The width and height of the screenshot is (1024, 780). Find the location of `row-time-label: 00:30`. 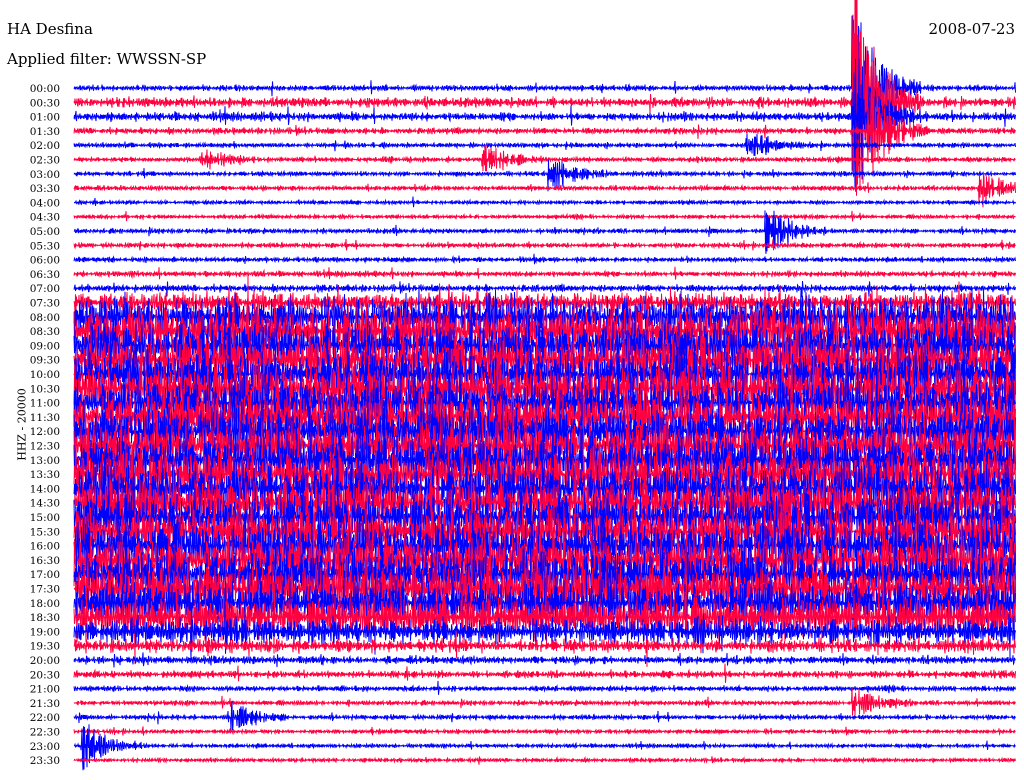

row-time-label: 00:30 is located at coordinates (45, 103).